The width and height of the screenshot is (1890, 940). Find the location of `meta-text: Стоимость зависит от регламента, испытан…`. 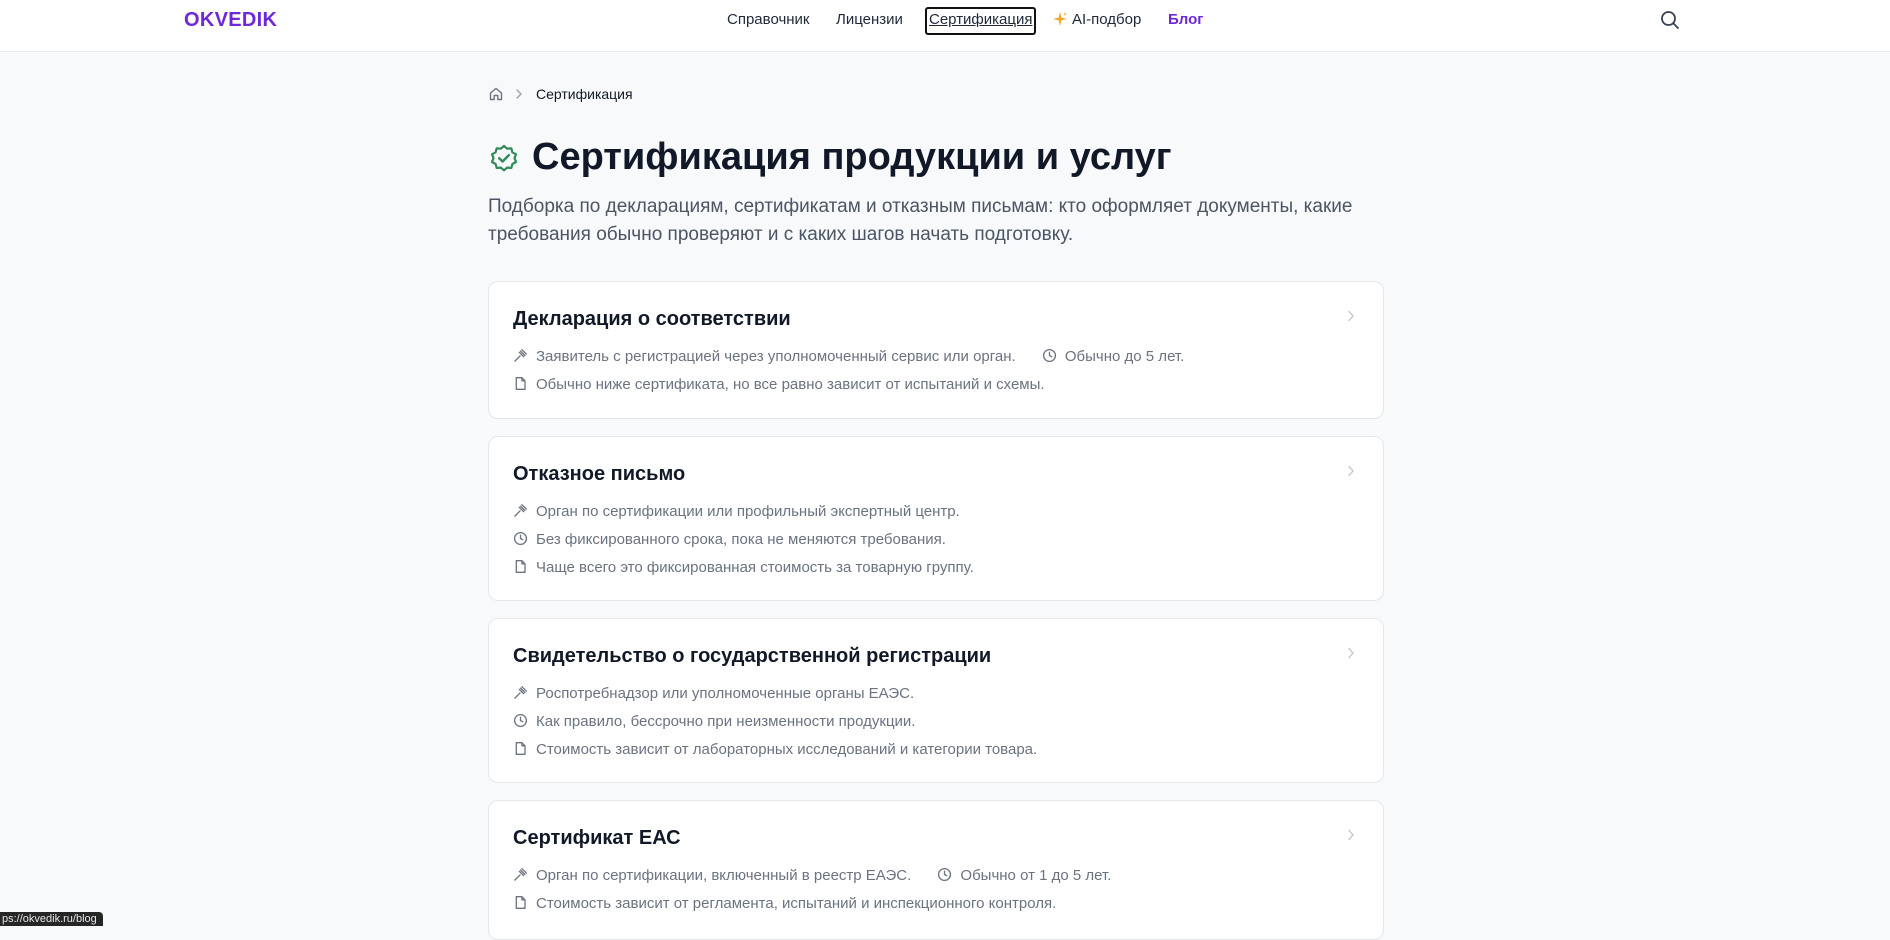

meta-text: Стоимость зависит от регламента, испытан… is located at coordinates (796, 903).